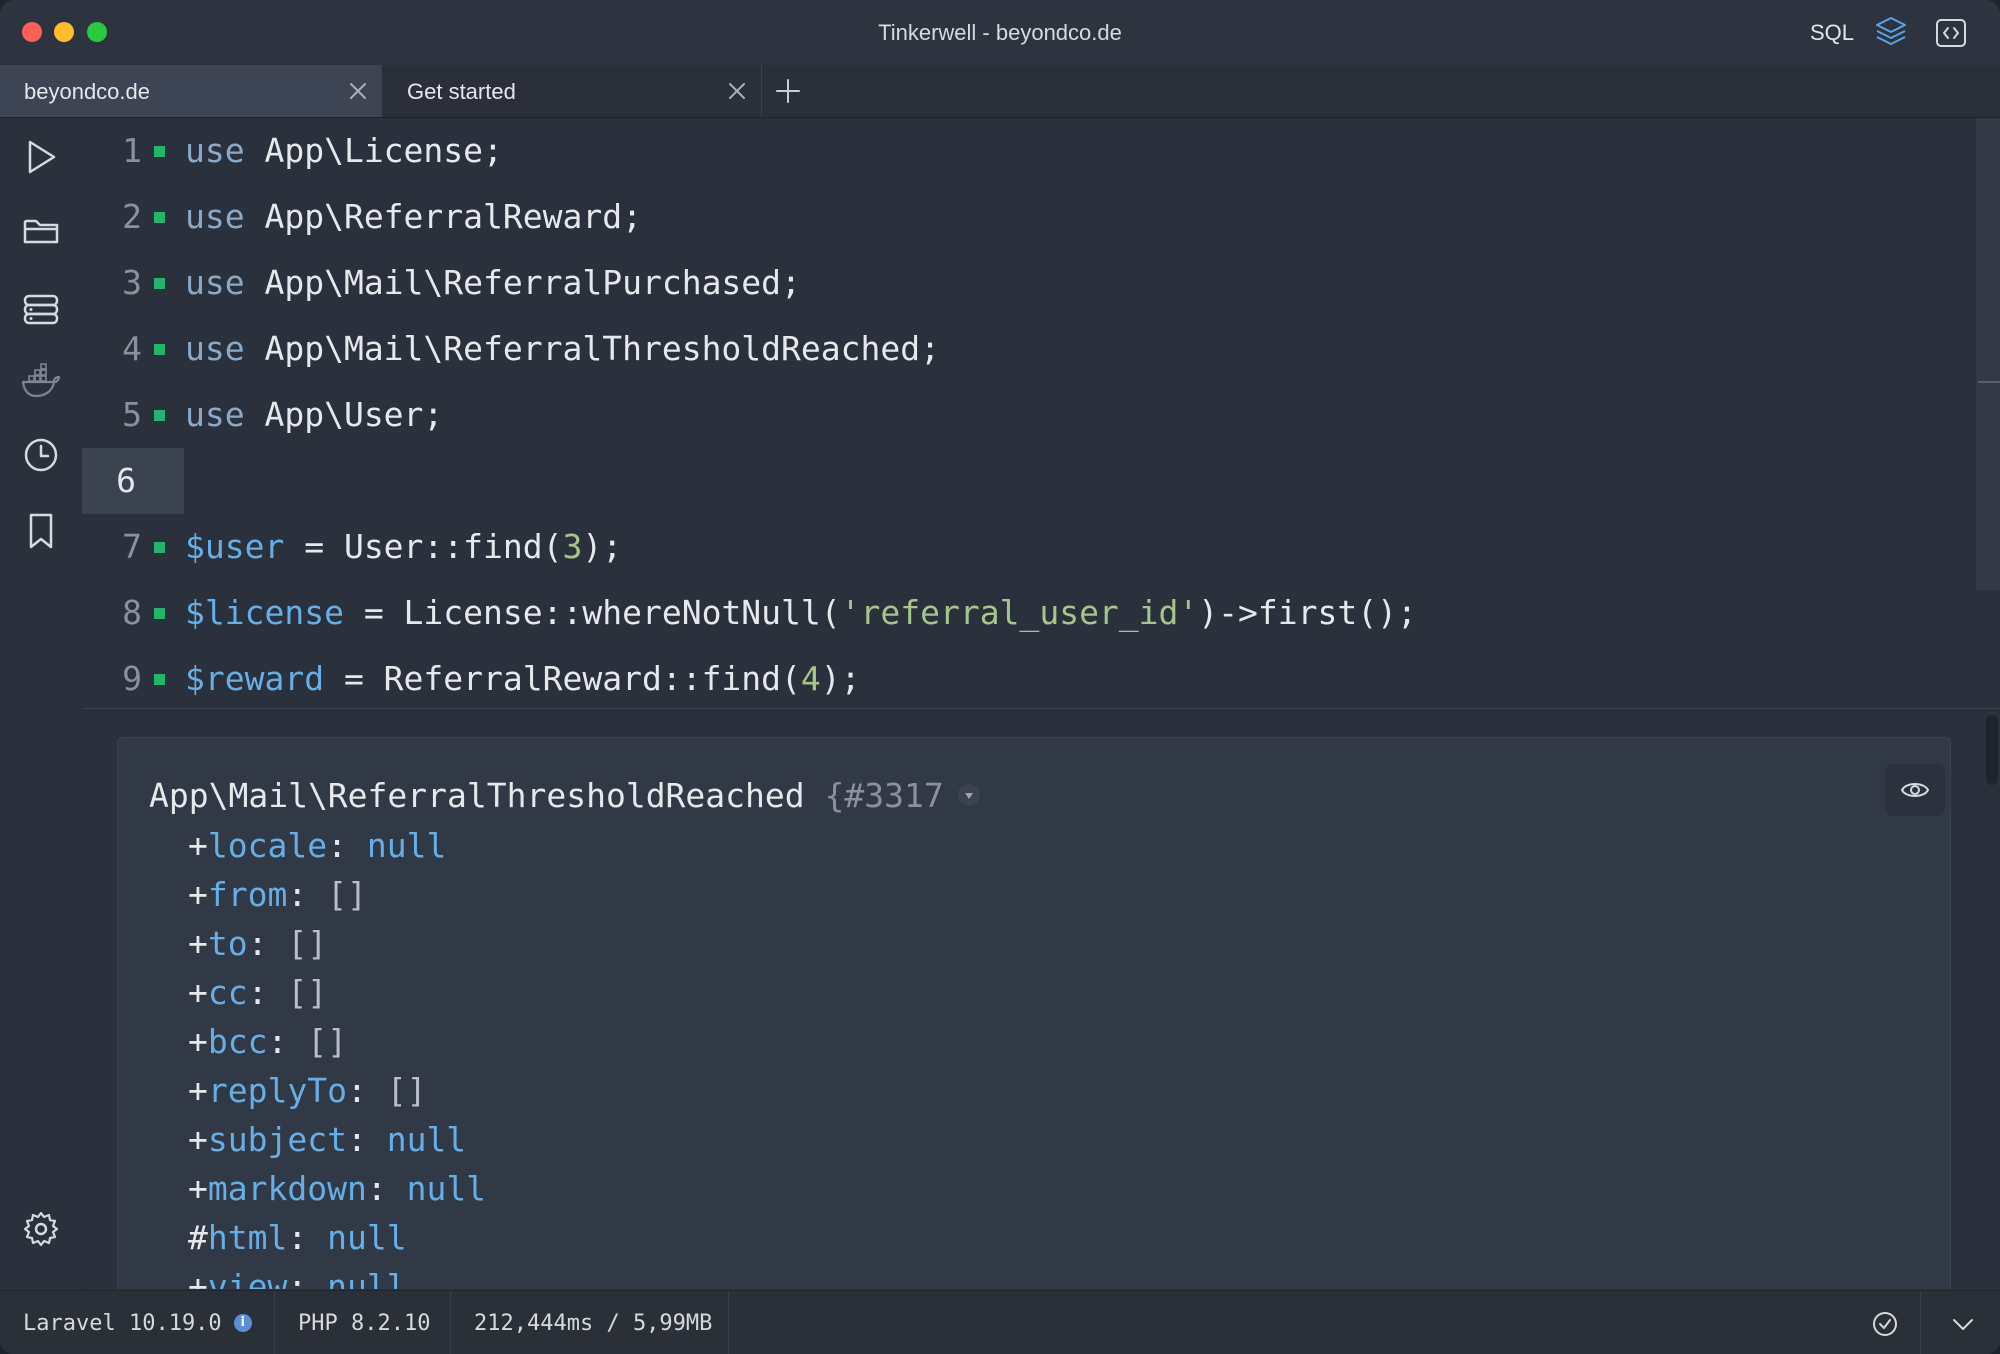  I want to click on editor-scrollbar, so click(1988, 354).